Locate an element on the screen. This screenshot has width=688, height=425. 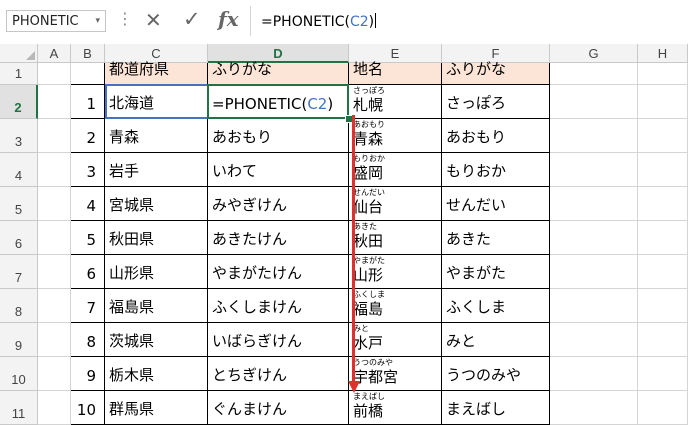
cell-a4 is located at coordinates (54, 170).